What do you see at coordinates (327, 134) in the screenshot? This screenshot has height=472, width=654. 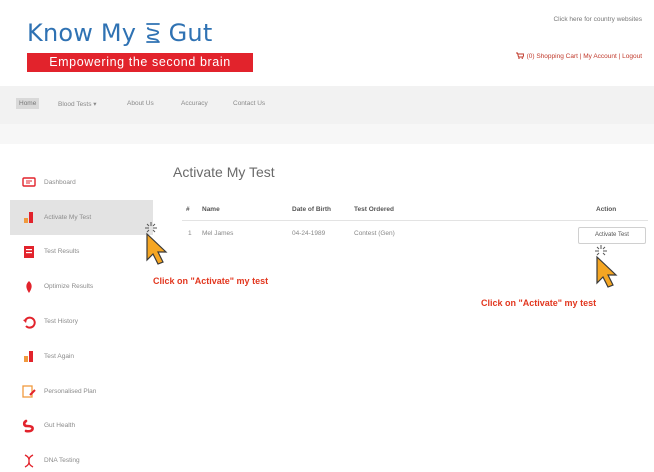 I see `page-banner-strip` at bounding box center [327, 134].